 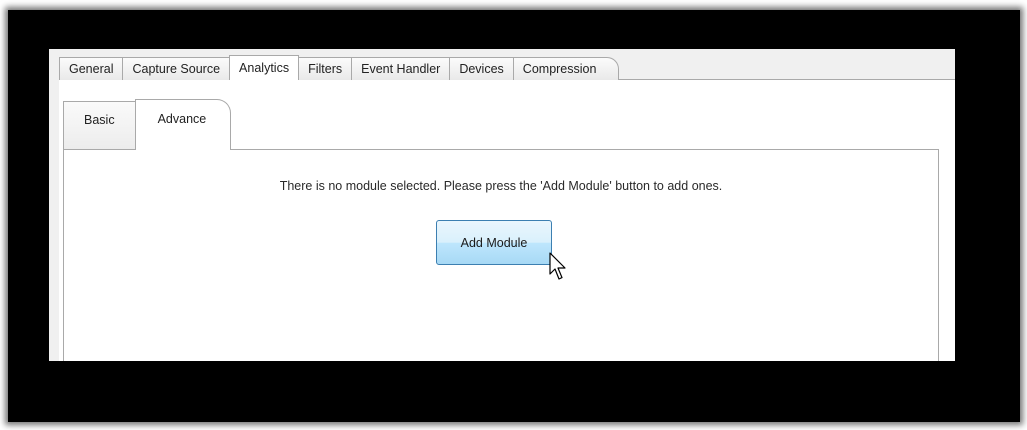 I want to click on tab-event-handler: Event Handler, so click(x=401, y=68).